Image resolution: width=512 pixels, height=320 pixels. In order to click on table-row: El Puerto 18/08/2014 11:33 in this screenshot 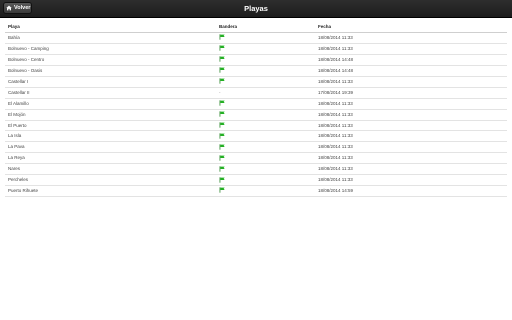, I will do `click(256, 126)`.